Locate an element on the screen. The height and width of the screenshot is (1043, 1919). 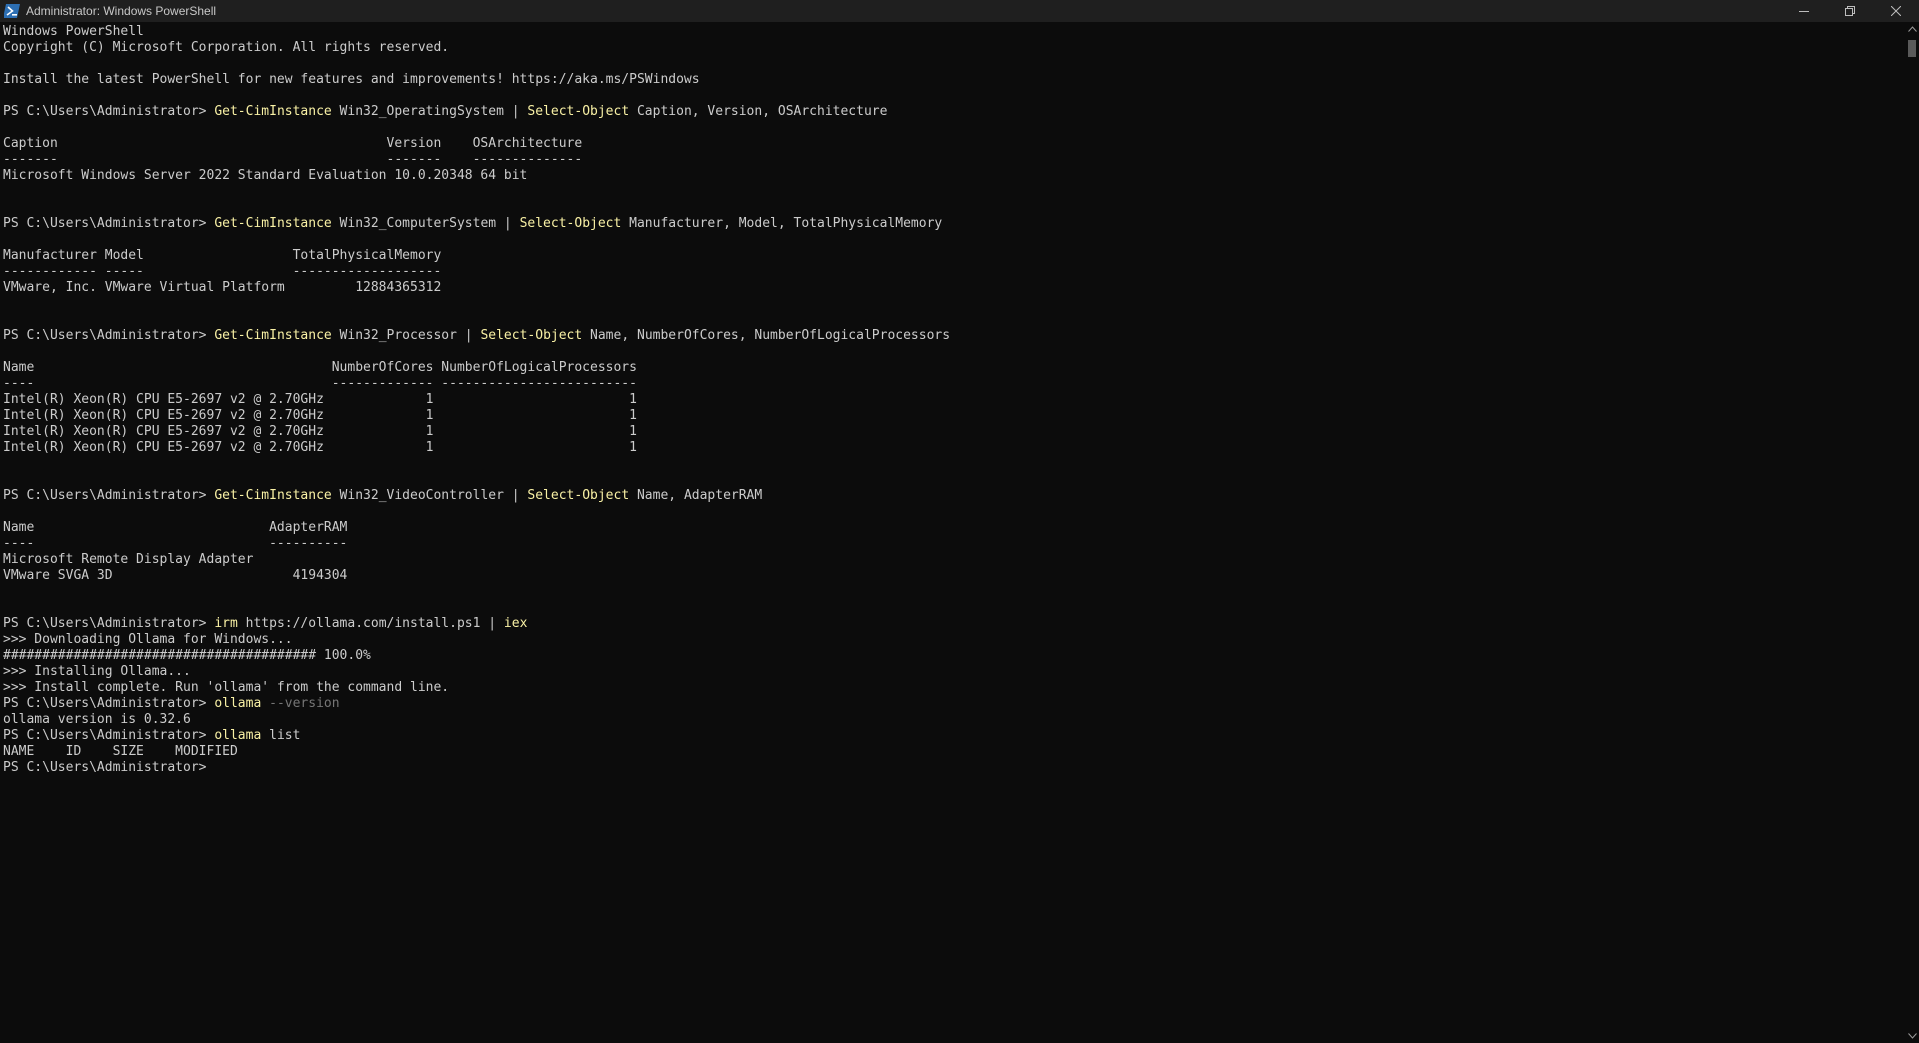
output-line: Windows PowerShell is located at coordinates (73, 31).